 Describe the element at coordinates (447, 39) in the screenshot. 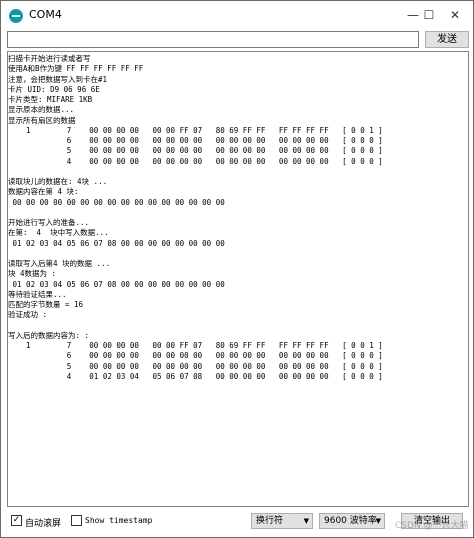

I see `send-button: 发送` at that location.